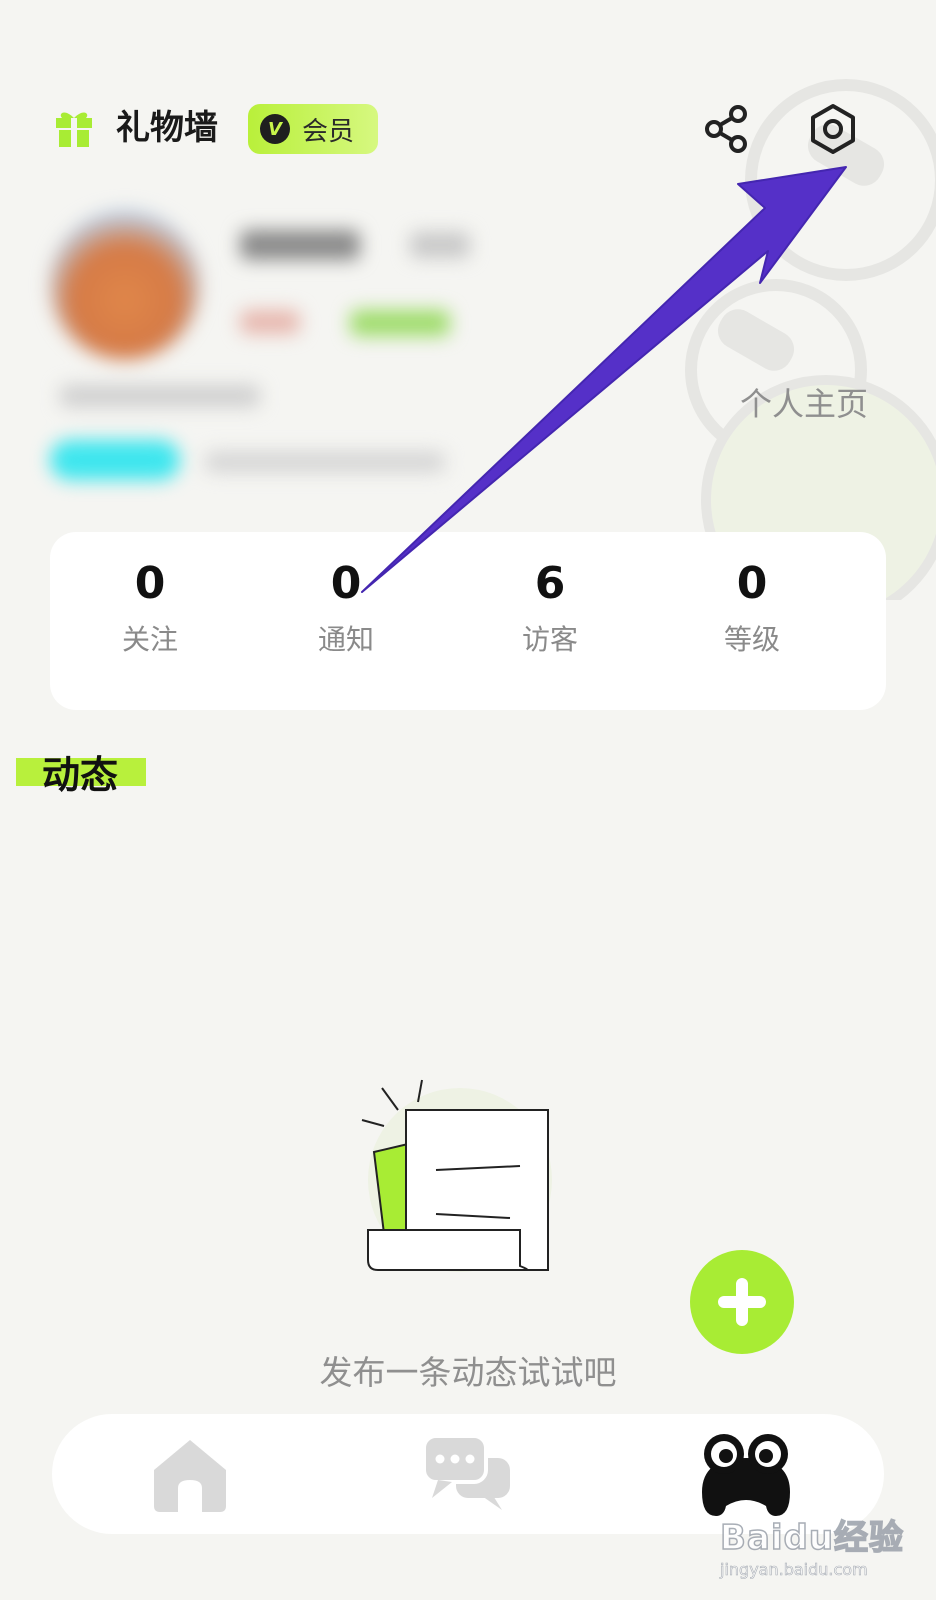 The height and width of the screenshot is (1600, 936). I want to click on watermark-brand: Baidu经验, so click(812, 1538).